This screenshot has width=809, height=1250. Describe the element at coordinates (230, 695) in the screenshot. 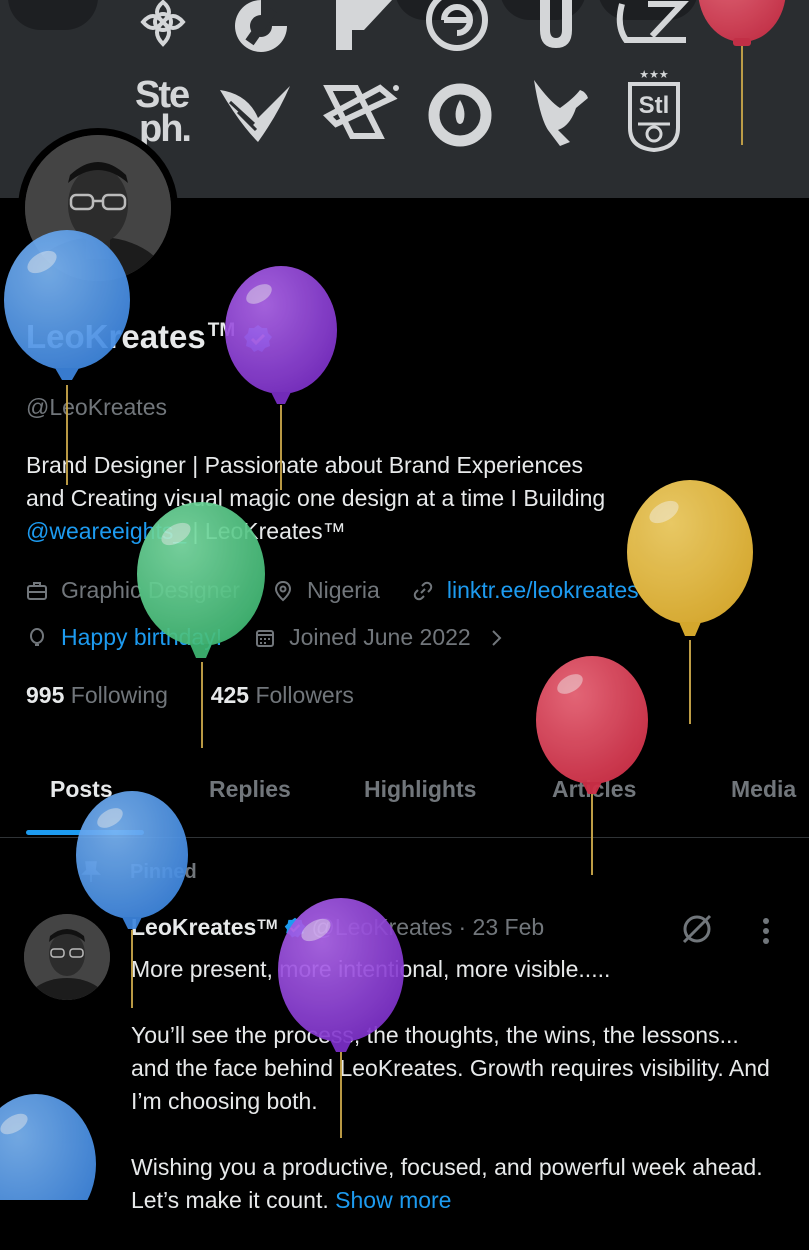

I see `followers-count: 425` at that location.